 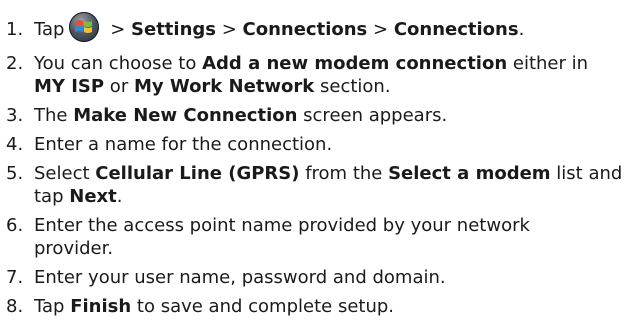 I want to click on step-number: 6., so click(x=15, y=225).